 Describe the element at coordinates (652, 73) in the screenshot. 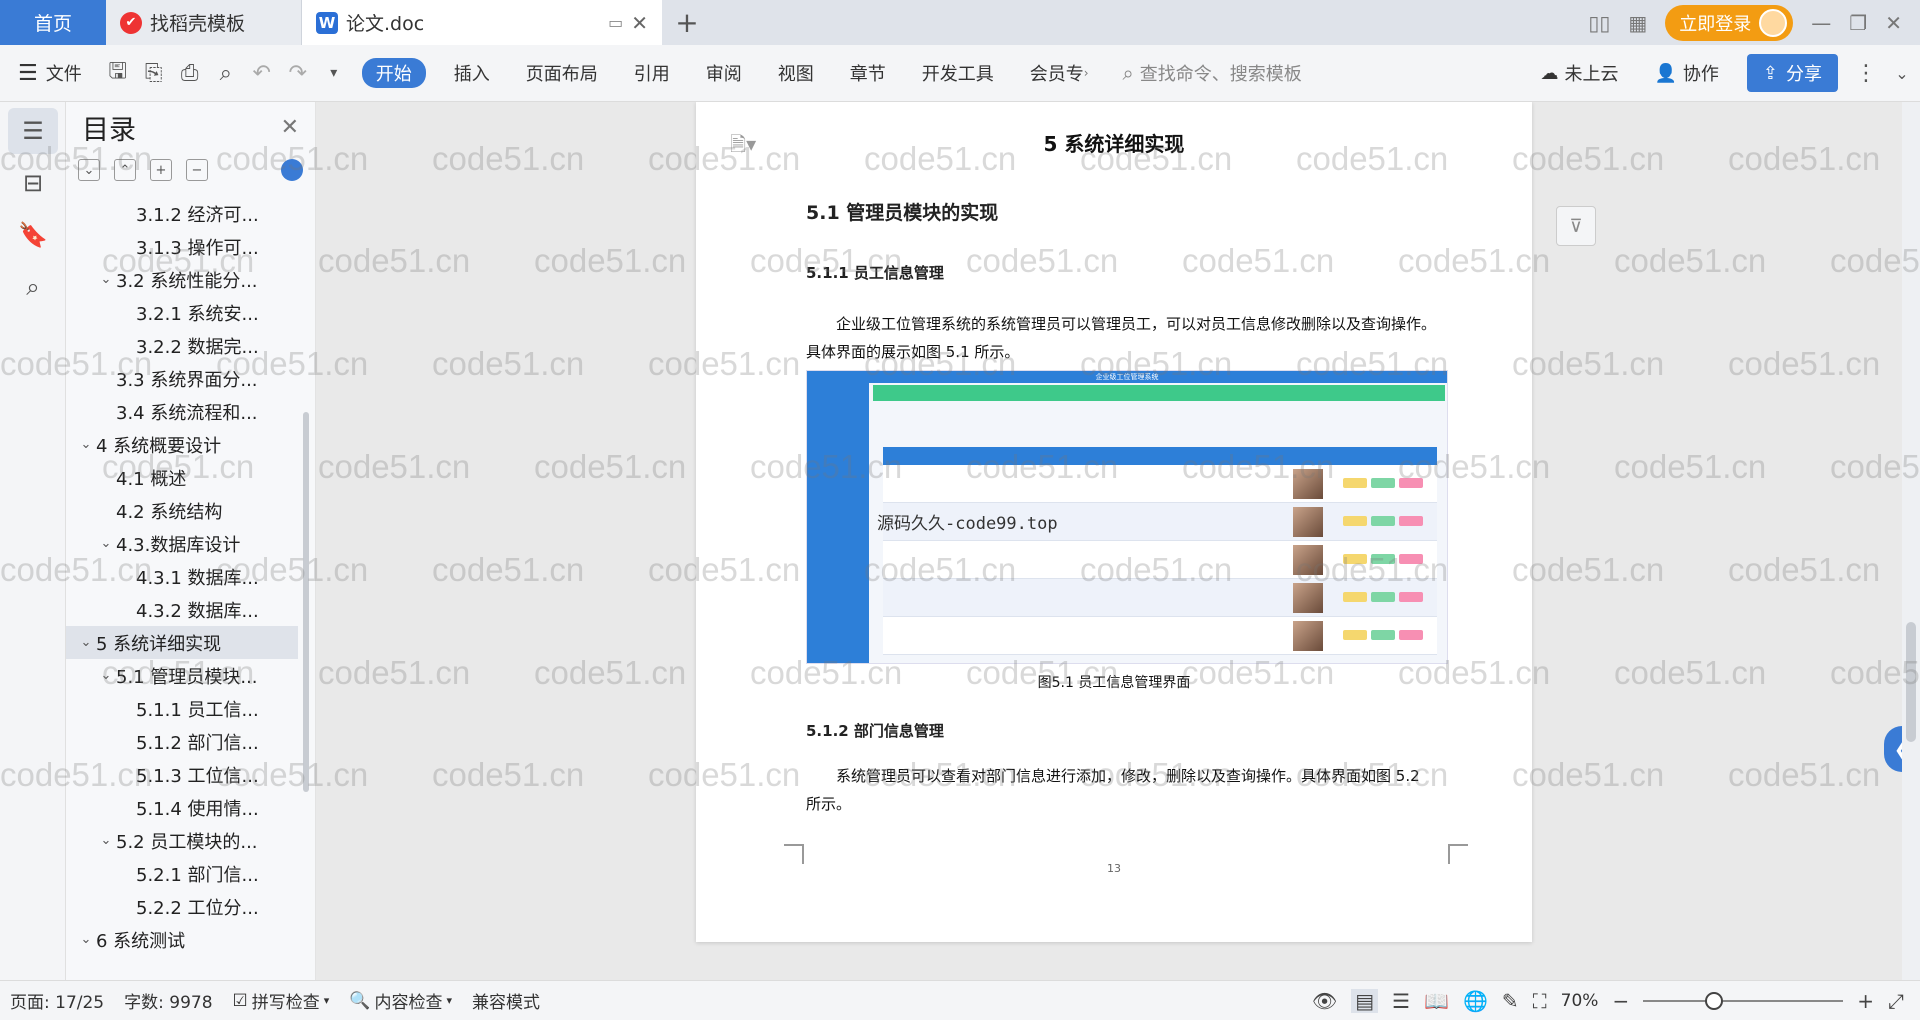

I see `tab-reference: 引用` at that location.